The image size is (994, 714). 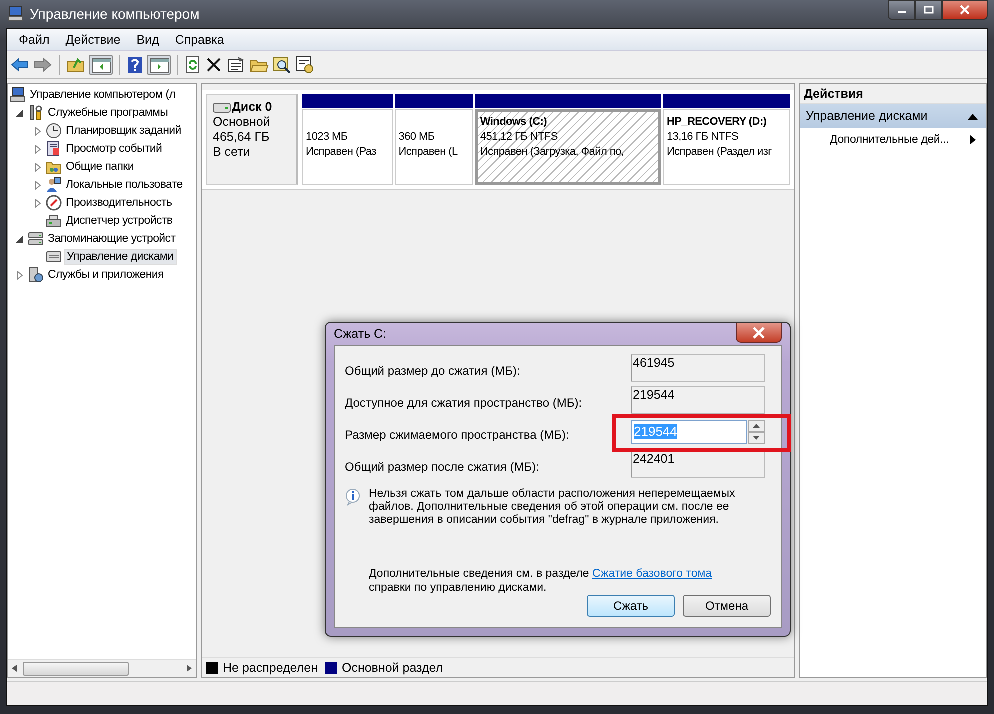 What do you see at coordinates (108, 113) in the screenshot?
I see `tree-item: Служебные программы` at bounding box center [108, 113].